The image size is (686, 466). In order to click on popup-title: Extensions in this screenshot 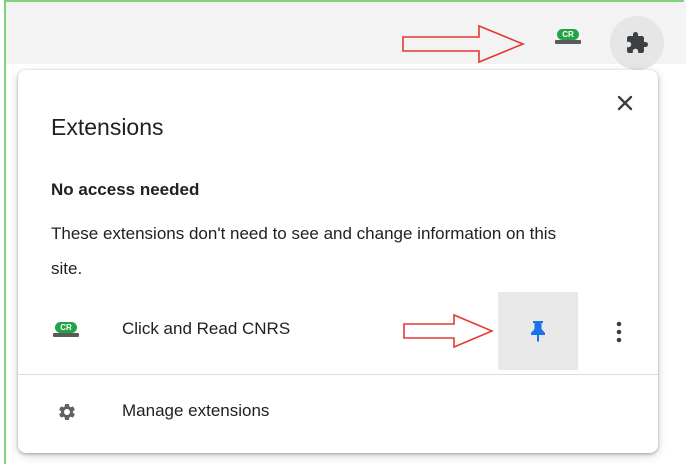, I will do `click(107, 127)`.